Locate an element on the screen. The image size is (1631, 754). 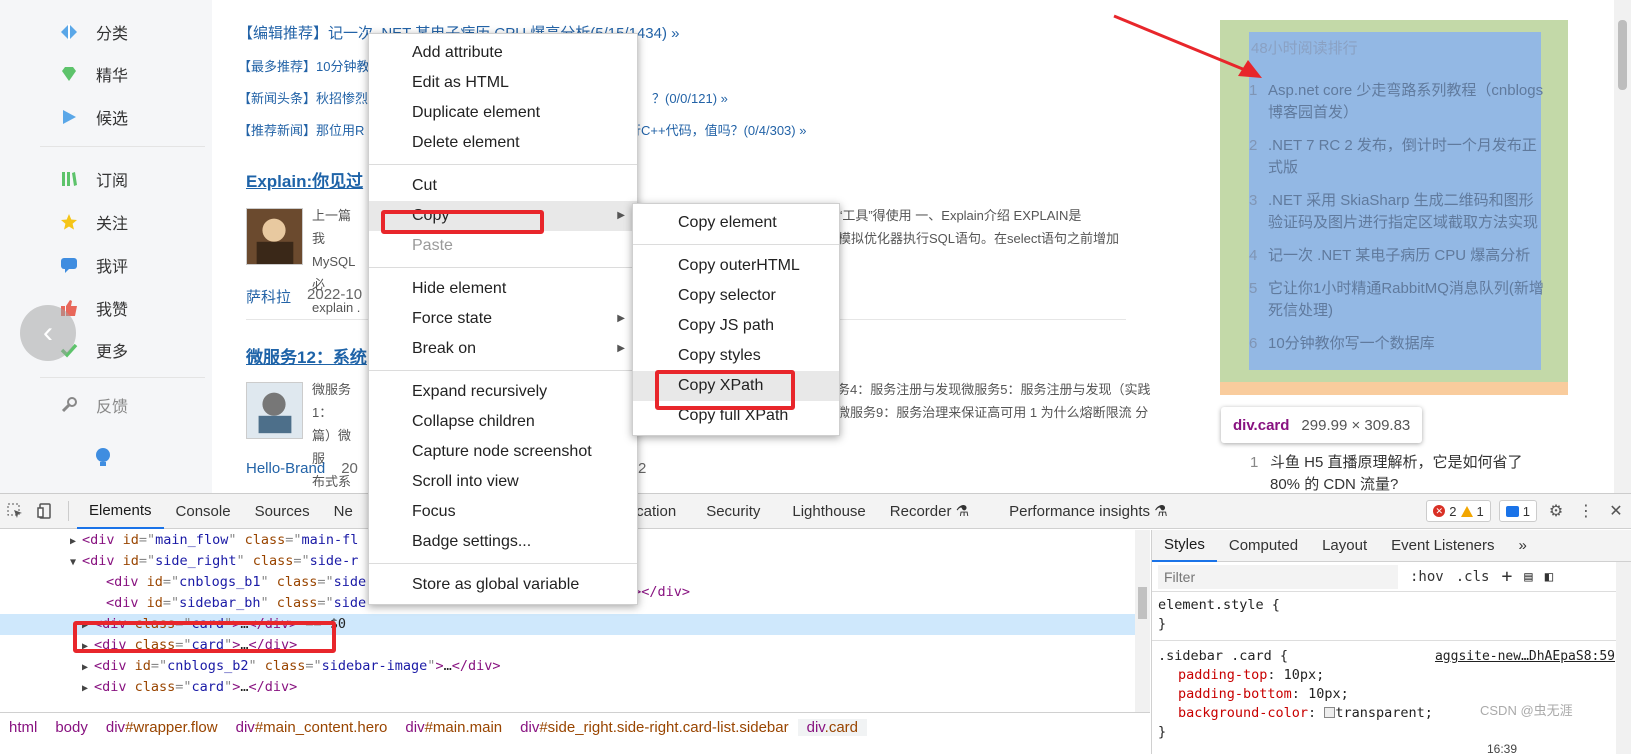
rank-link: 斗鱼 H5 直播原理解析，它是如何省了80% 的 CDN 流量? is located at coordinates (1410, 472).